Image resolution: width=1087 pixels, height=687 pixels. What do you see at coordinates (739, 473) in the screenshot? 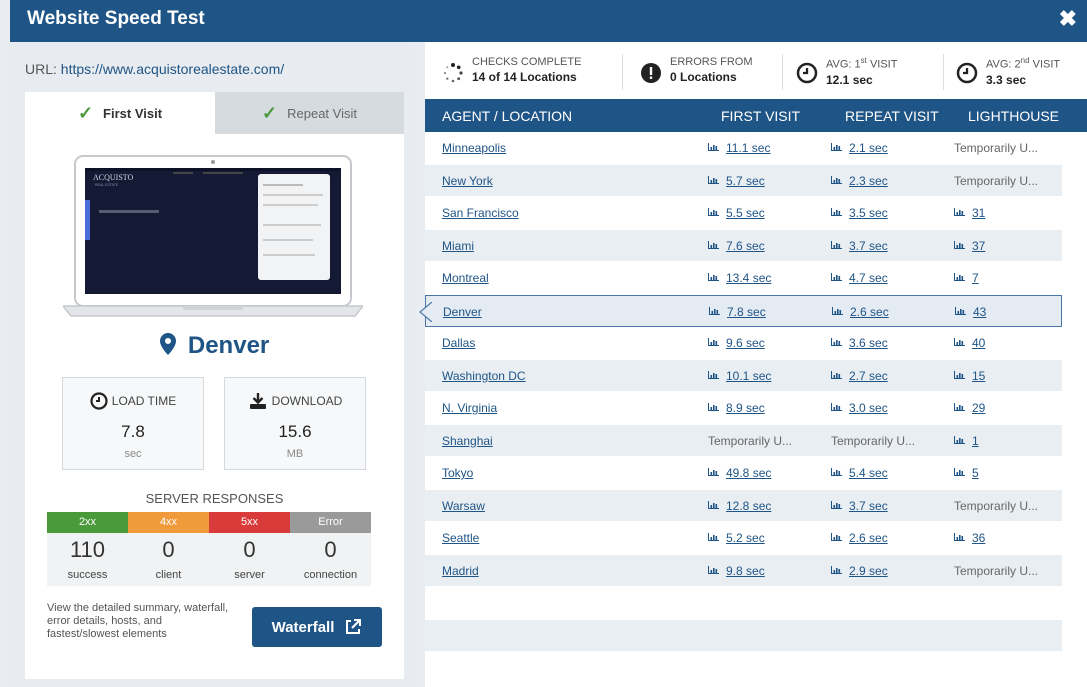
I see `first-visit-cell: 49.8 sec` at bounding box center [739, 473].